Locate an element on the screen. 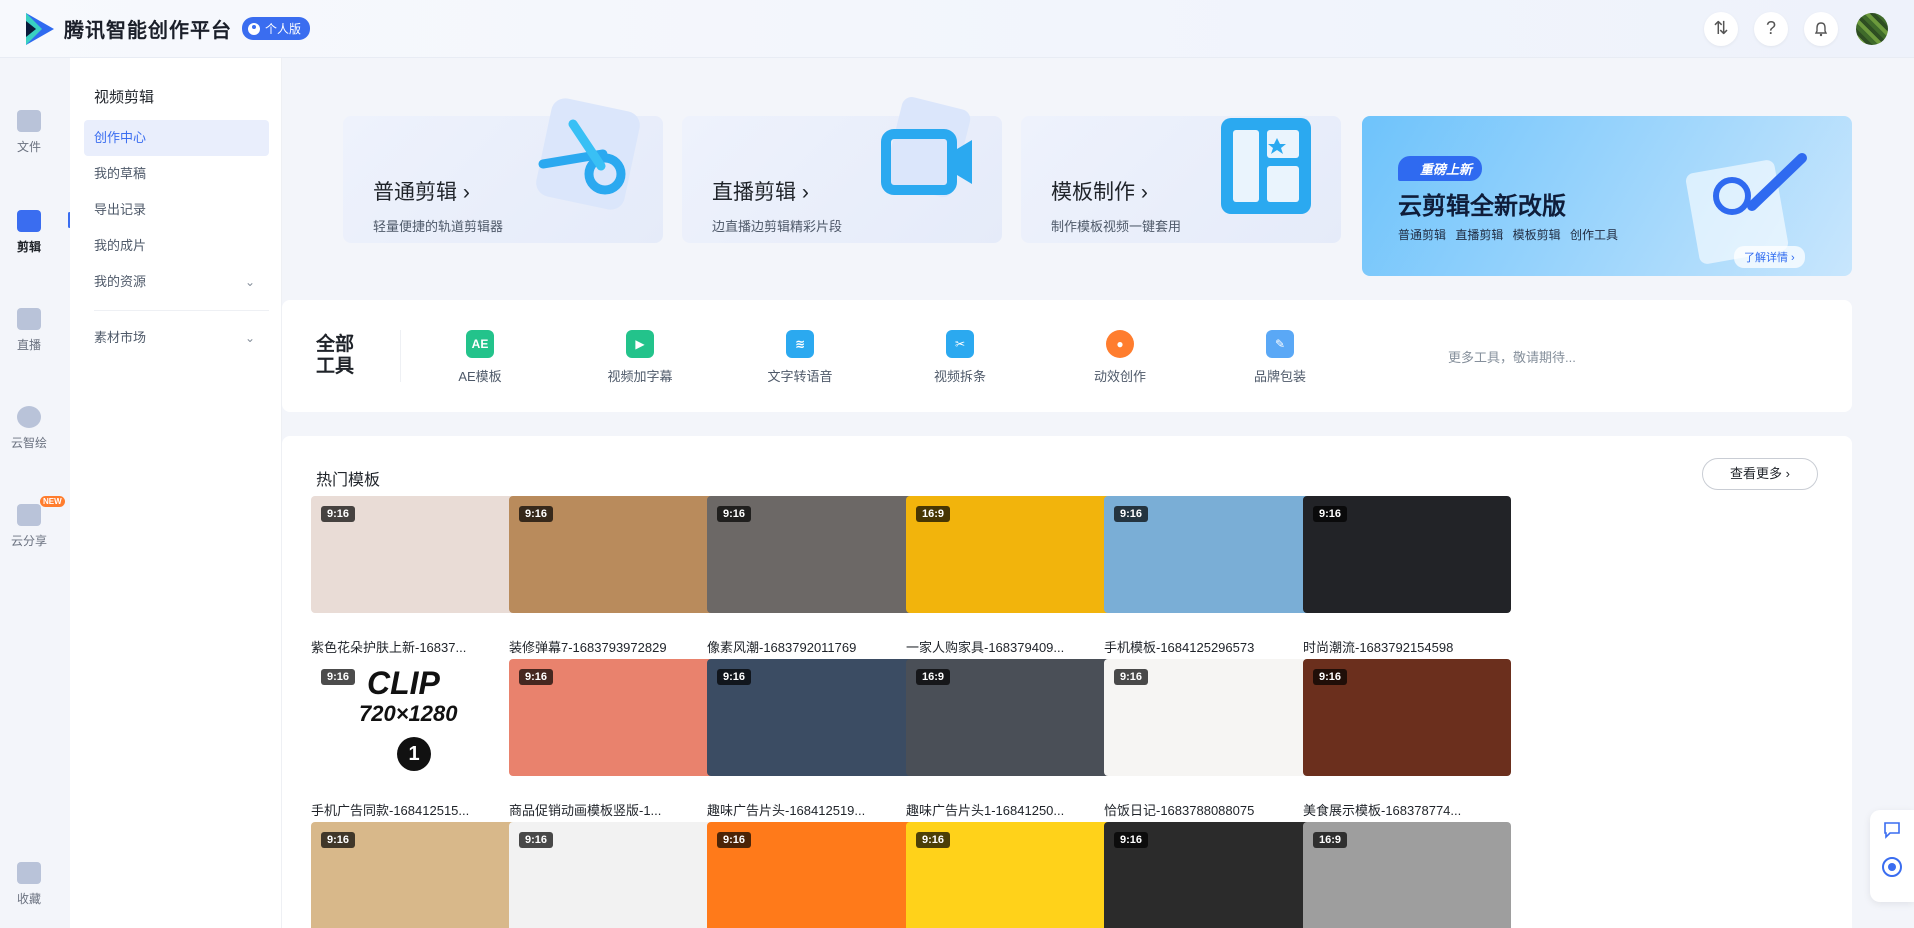 Image resolution: width=1914 pixels, height=928 pixels. rail-item-favorites: 收藏 is located at coordinates (29, 884).